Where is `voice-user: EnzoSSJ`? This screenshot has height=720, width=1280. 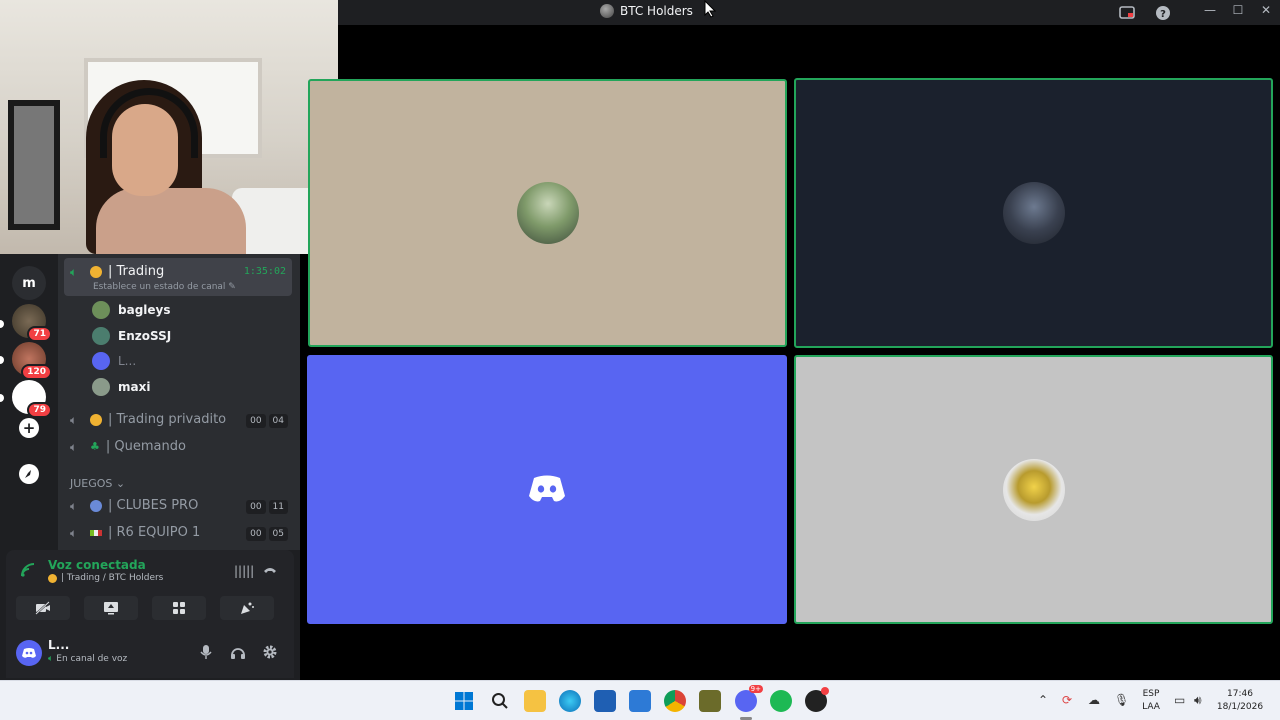
voice-user: EnzoSSJ is located at coordinates (131, 336).